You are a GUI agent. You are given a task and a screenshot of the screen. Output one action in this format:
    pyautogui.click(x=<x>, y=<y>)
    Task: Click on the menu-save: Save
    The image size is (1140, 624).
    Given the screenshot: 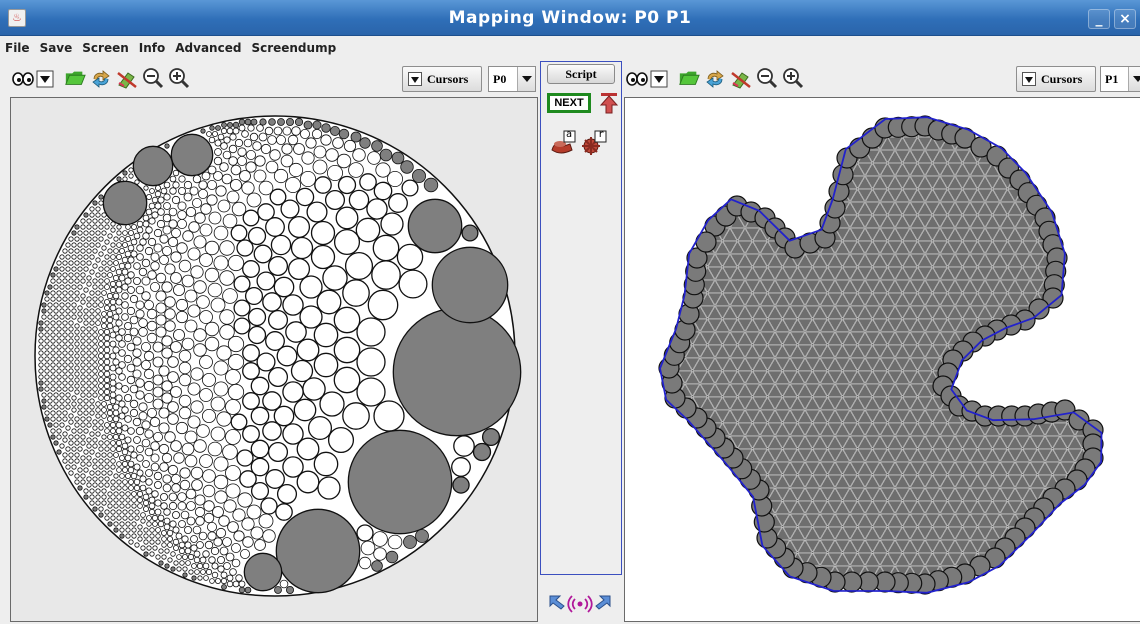 What is the action you would take?
    pyautogui.click(x=56, y=48)
    